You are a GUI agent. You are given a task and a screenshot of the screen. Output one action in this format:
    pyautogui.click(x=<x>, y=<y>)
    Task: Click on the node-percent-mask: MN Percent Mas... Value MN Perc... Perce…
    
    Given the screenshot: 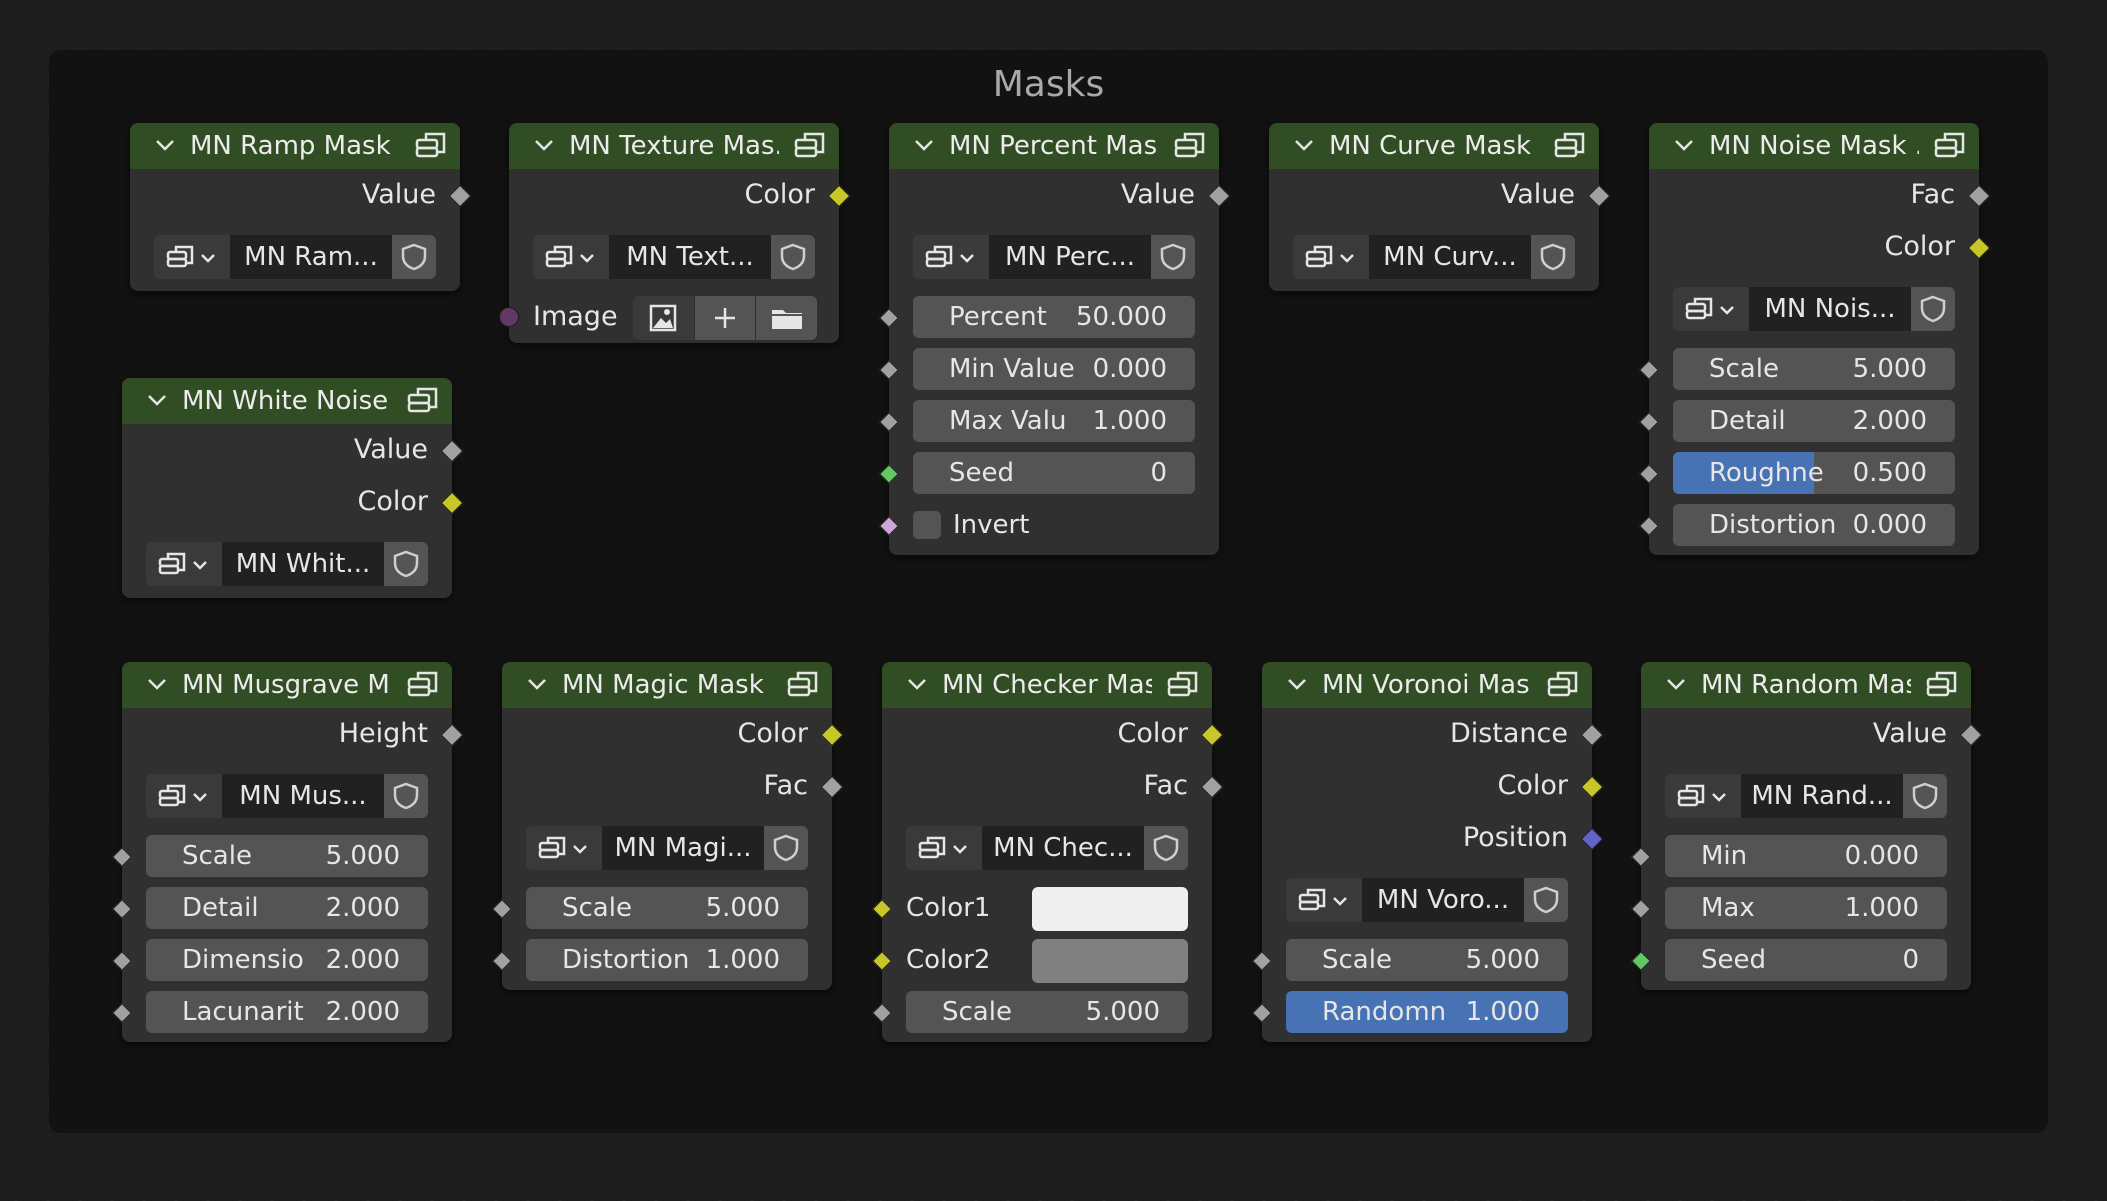 What is the action you would take?
    pyautogui.click(x=1055, y=339)
    